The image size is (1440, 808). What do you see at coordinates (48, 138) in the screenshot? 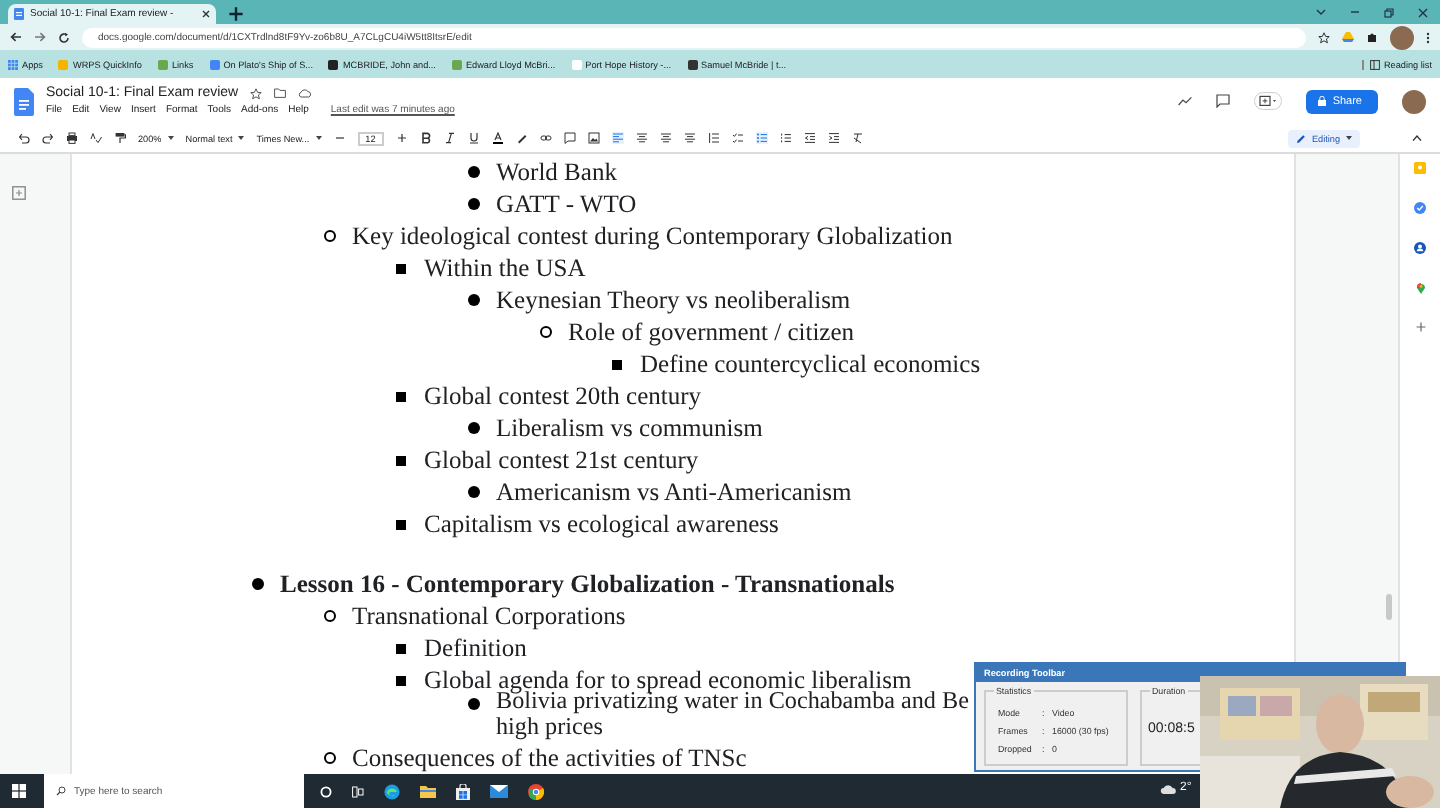
I see `redo-icon` at bounding box center [48, 138].